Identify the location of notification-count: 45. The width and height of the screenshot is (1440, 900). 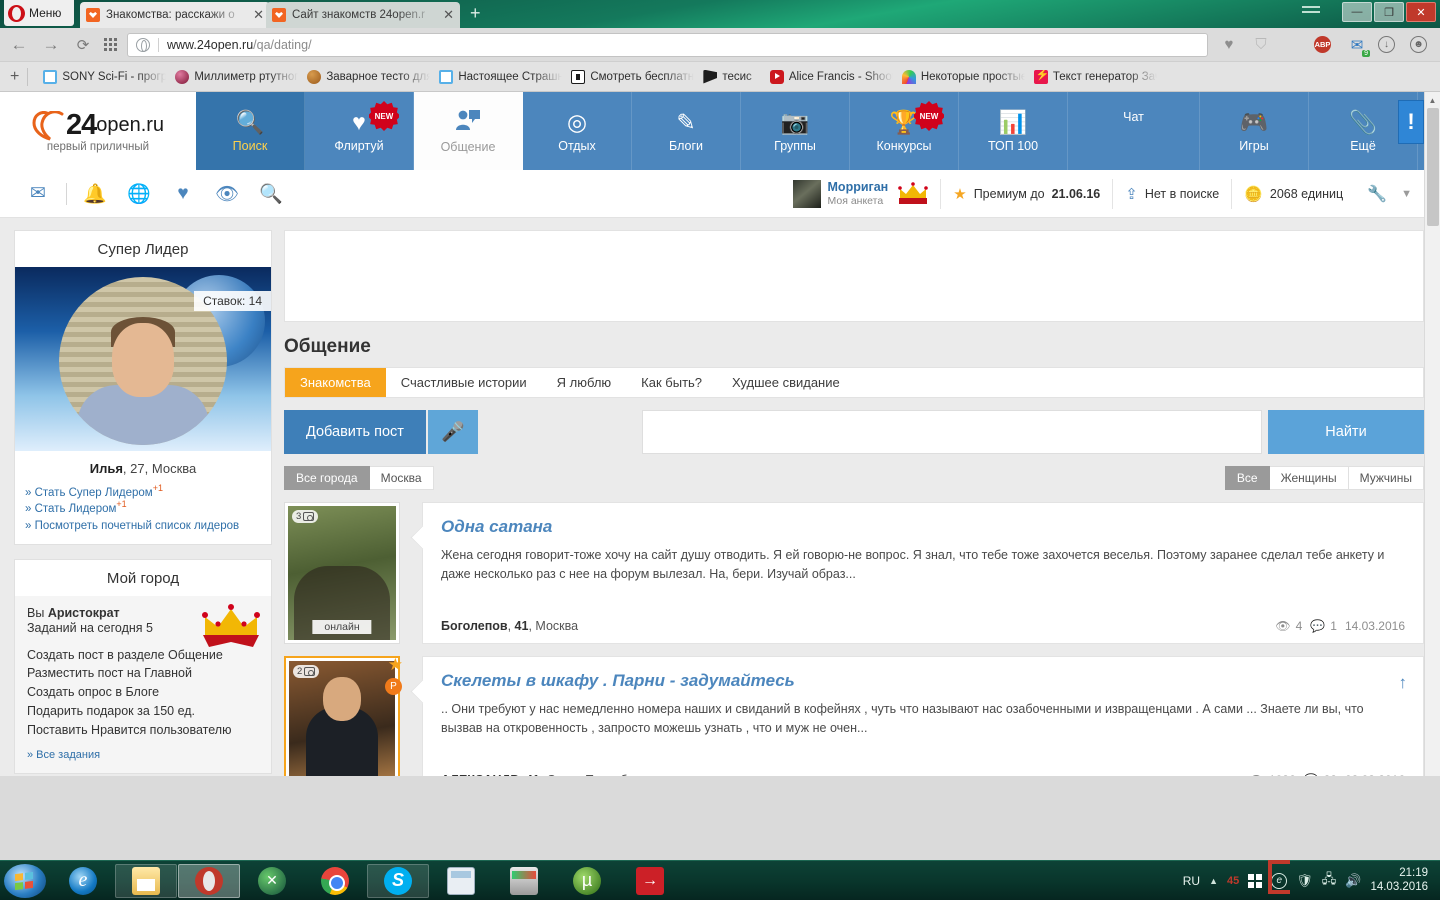
(1233, 881).